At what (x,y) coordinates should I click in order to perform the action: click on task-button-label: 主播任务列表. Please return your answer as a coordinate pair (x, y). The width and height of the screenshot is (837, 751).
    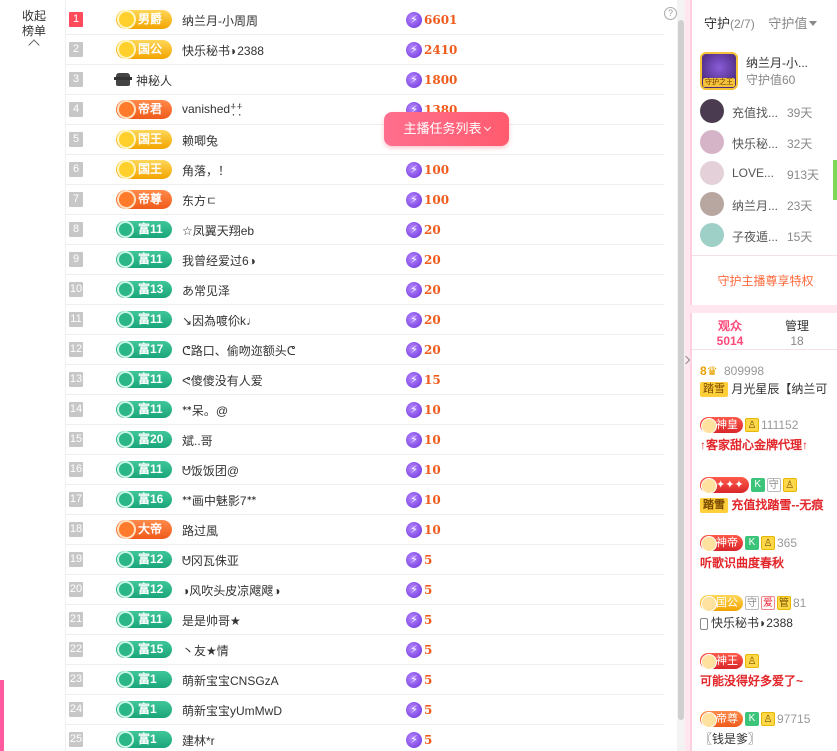
    Looking at the image, I should click on (442, 128).